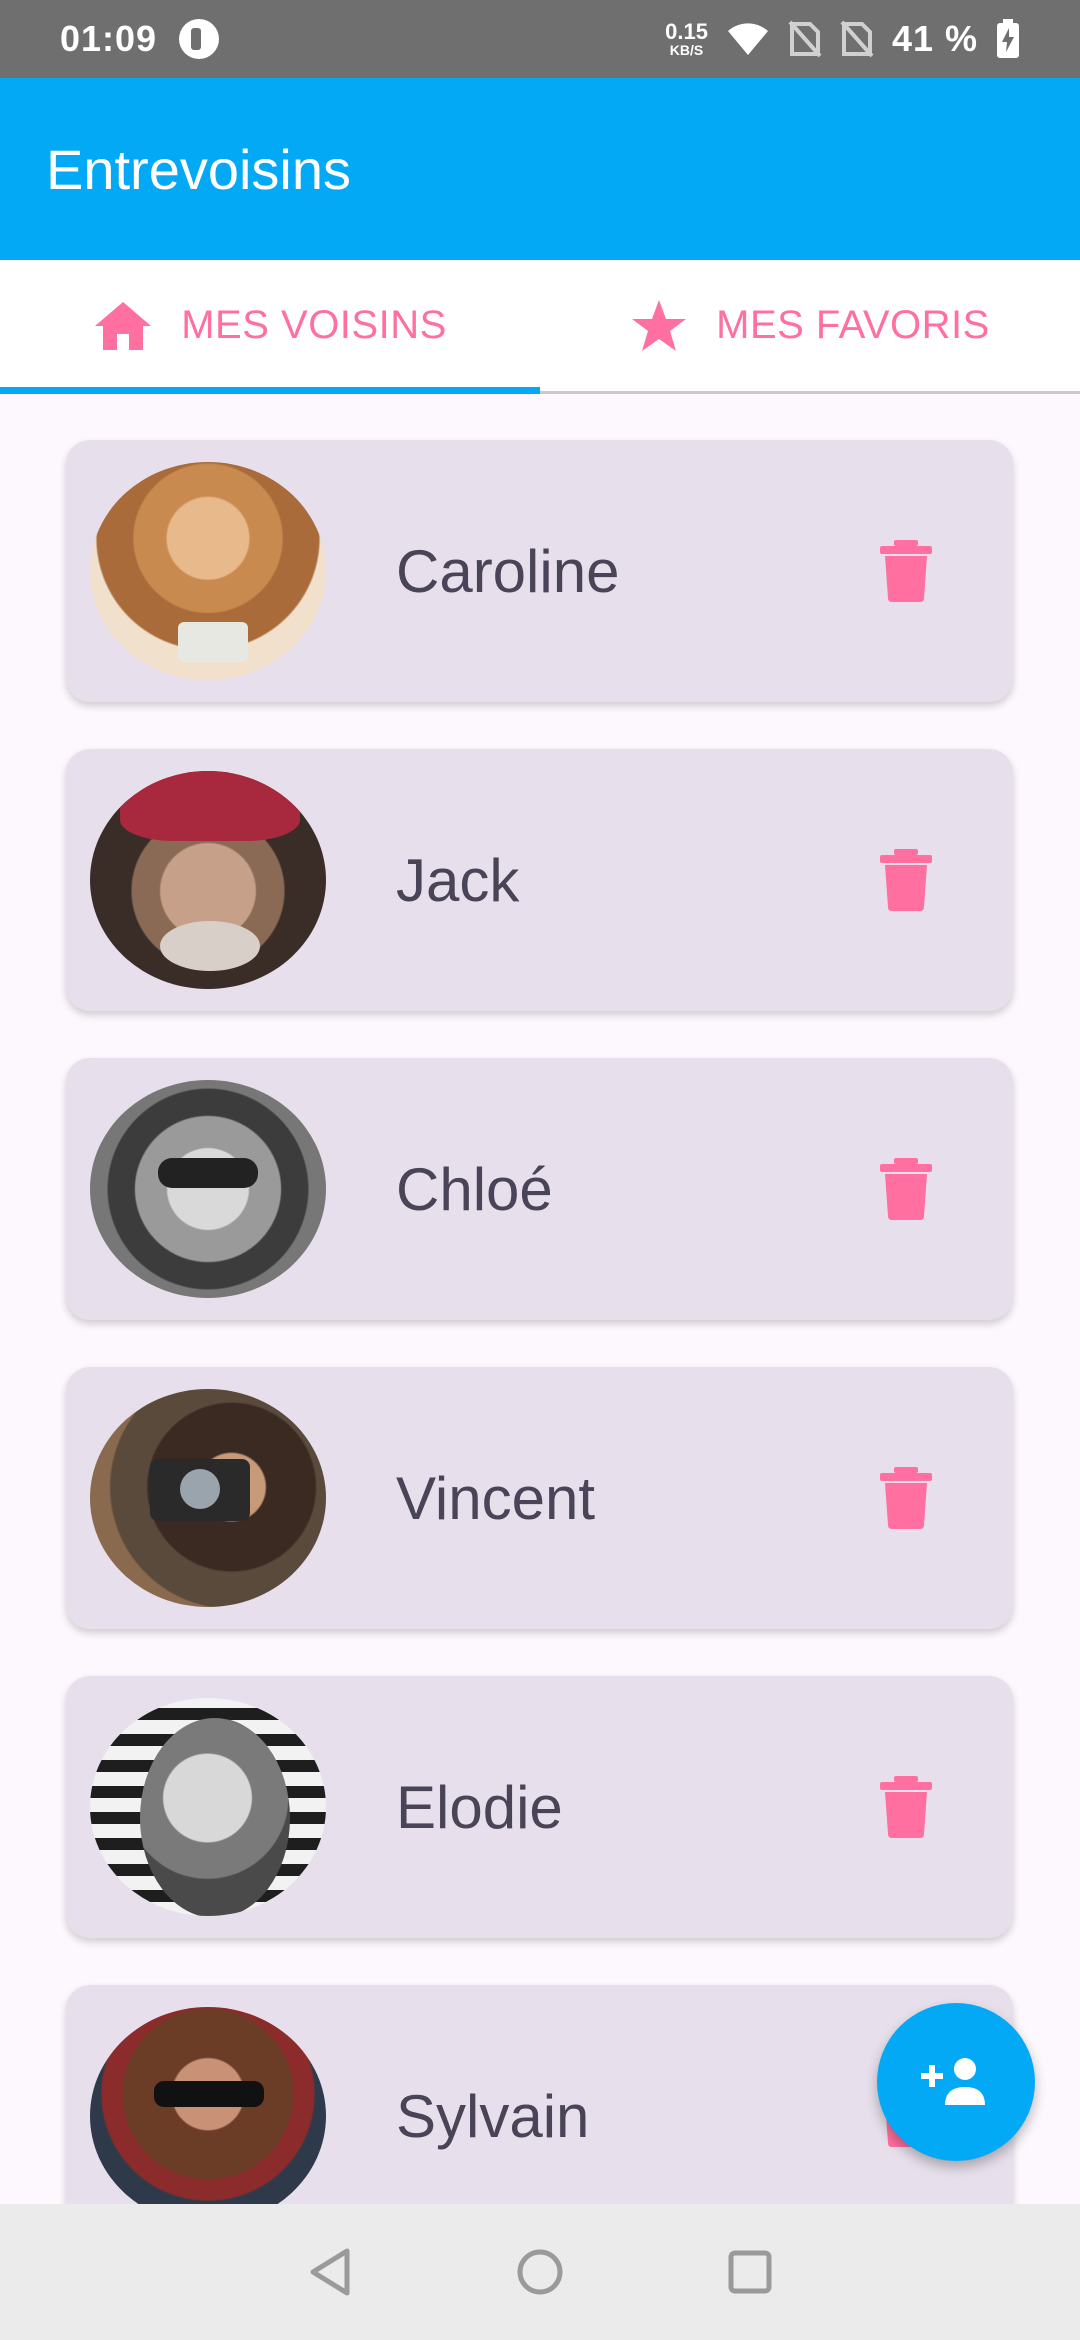  I want to click on home-circle-icon, so click(540, 2272).